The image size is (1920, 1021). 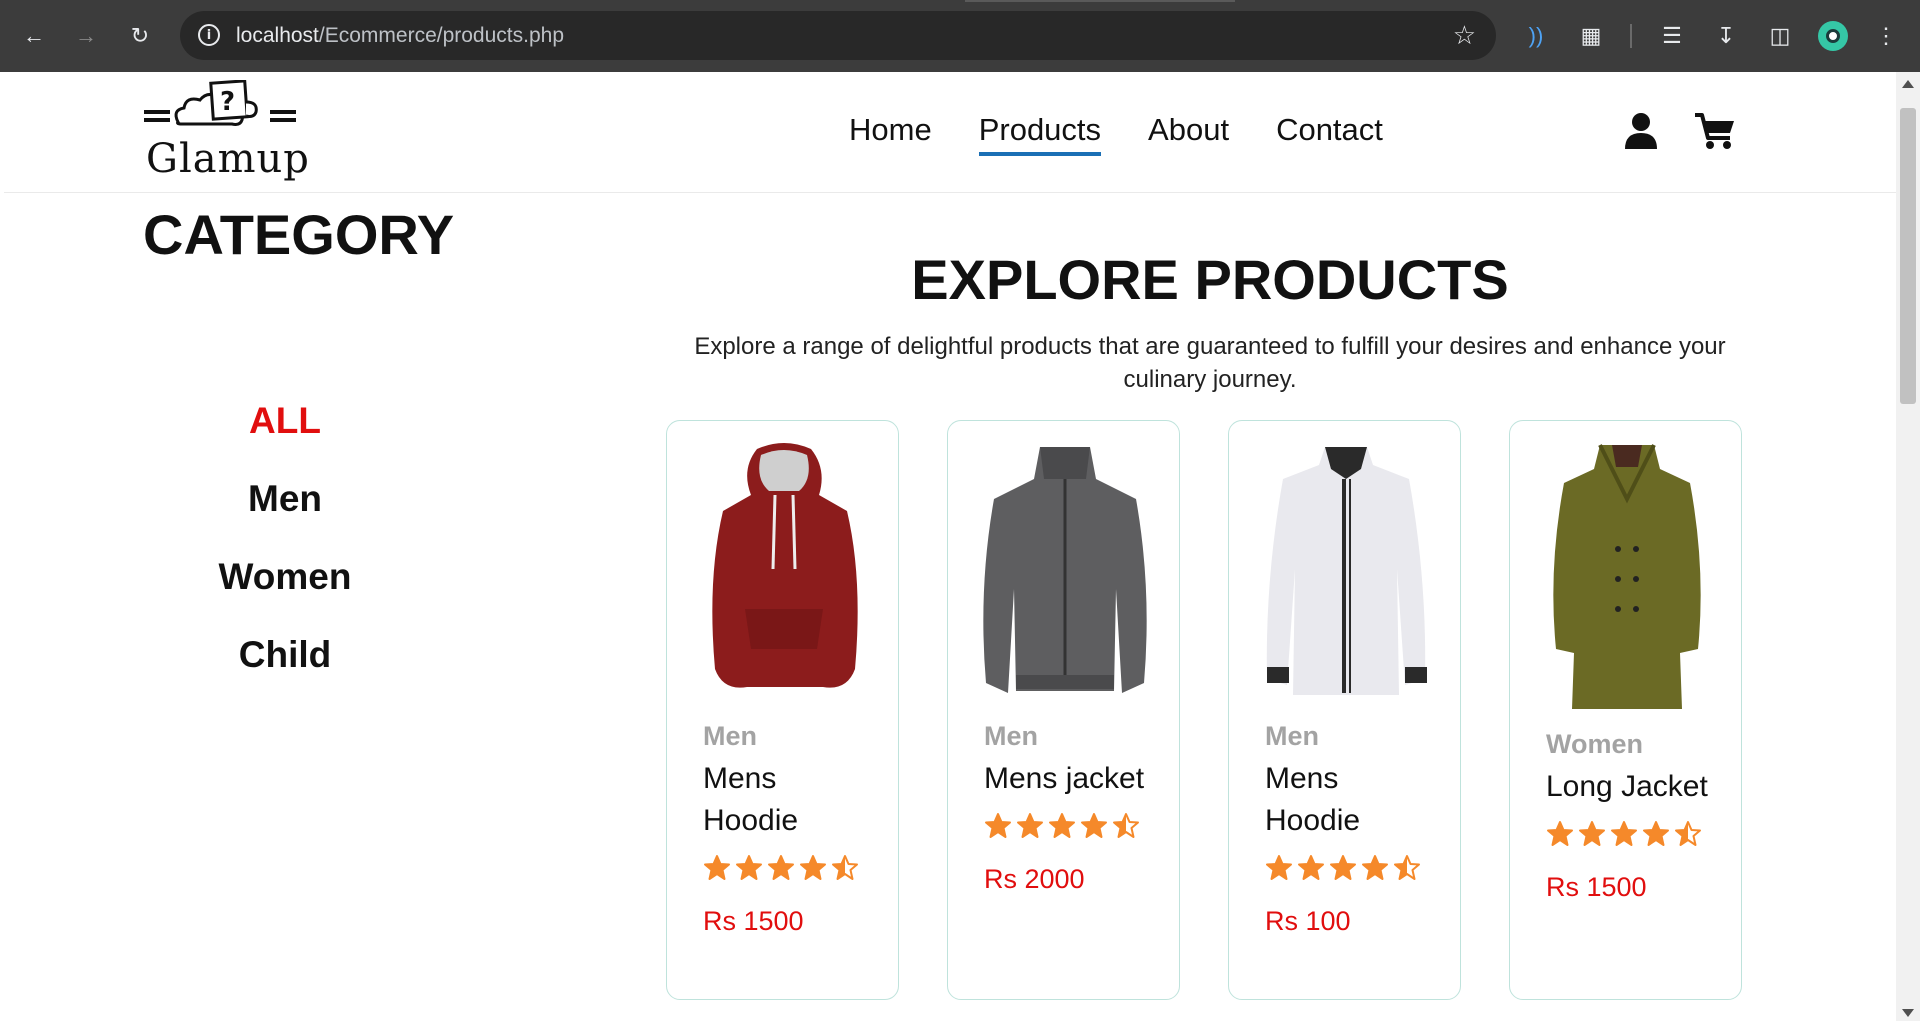 I want to click on site-header: ? Glamup Home Products About Contact, so click(x=950, y=132).